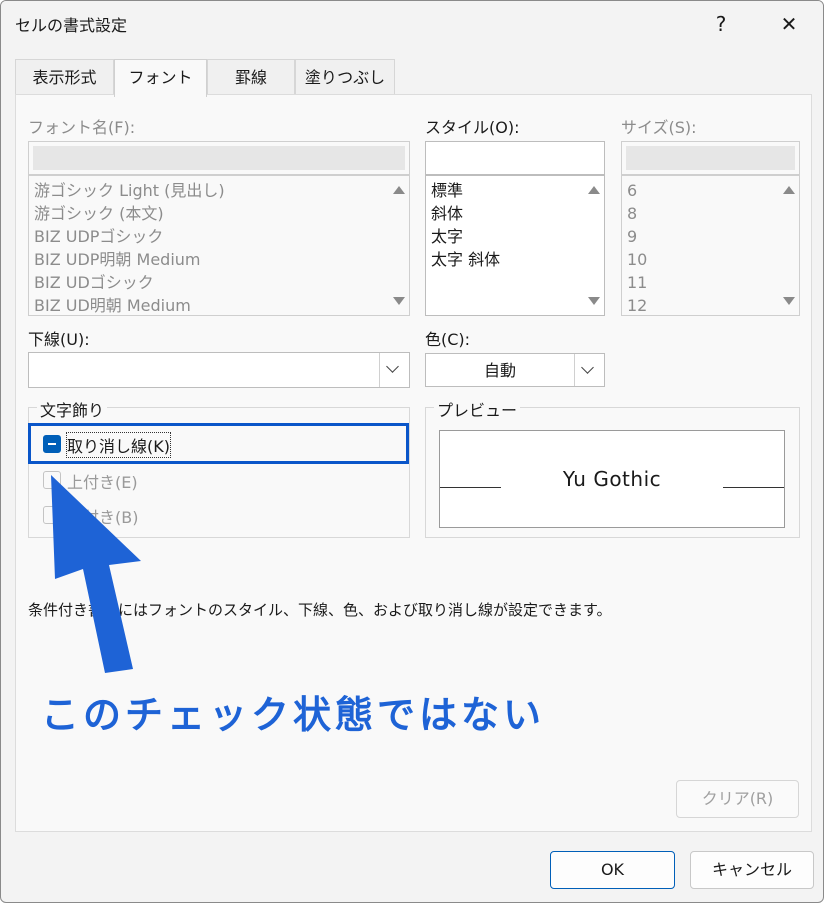 The height and width of the screenshot is (903, 826). Describe the element at coordinates (94, 282) in the screenshot. I see `list-item: BIZ UDゴシック` at that location.